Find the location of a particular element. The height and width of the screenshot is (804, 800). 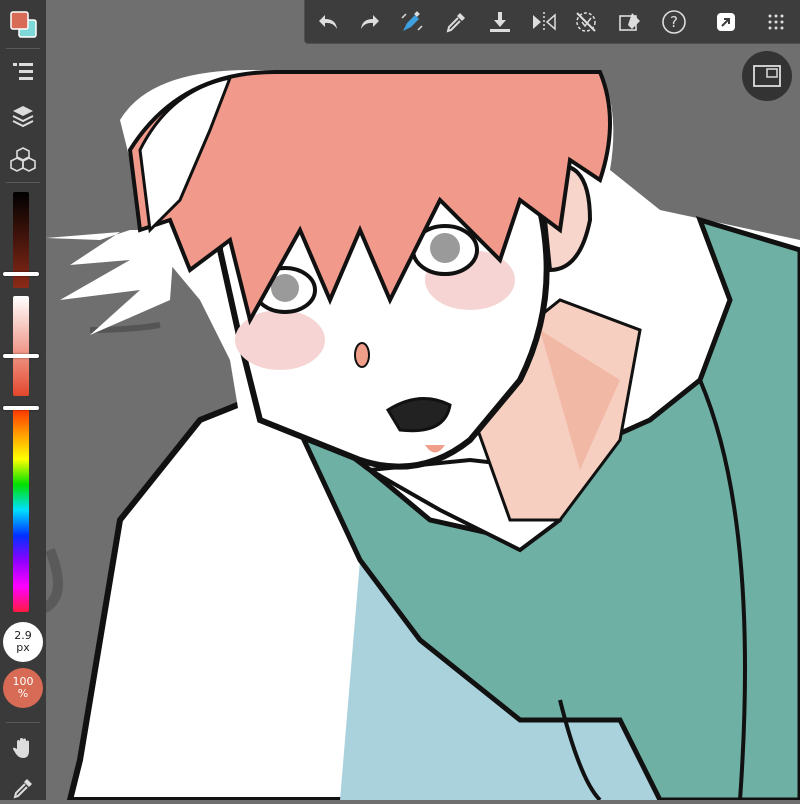

brush-opacity-unit: % is located at coordinates (23, 693).